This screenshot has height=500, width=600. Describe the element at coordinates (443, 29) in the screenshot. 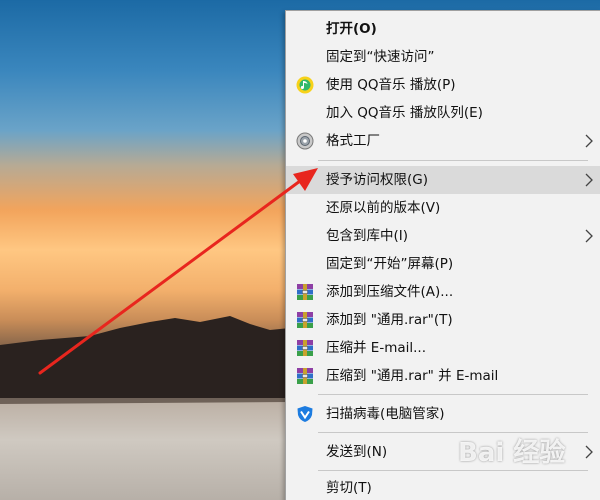

I see `menu-item-open: 打开(O)` at that location.